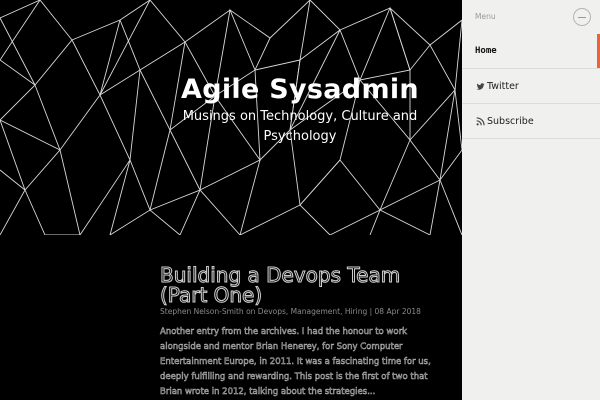  What do you see at coordinates (503, 86) in the screenshot?
I see `sidebar-item-label: Twitter` at bounding box center [503, 86].